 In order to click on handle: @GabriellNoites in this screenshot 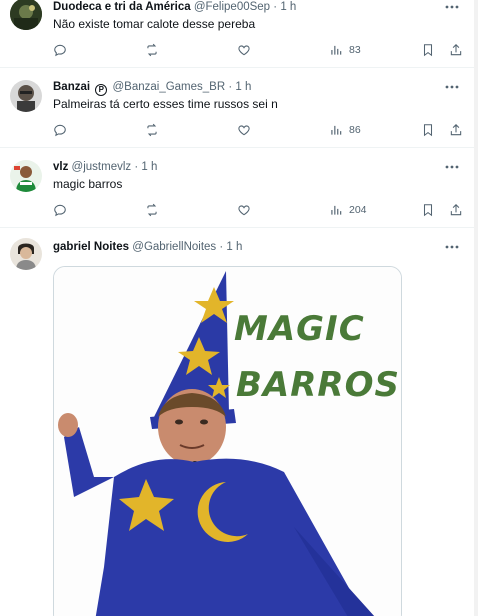, I will do `click(174, 247)`.